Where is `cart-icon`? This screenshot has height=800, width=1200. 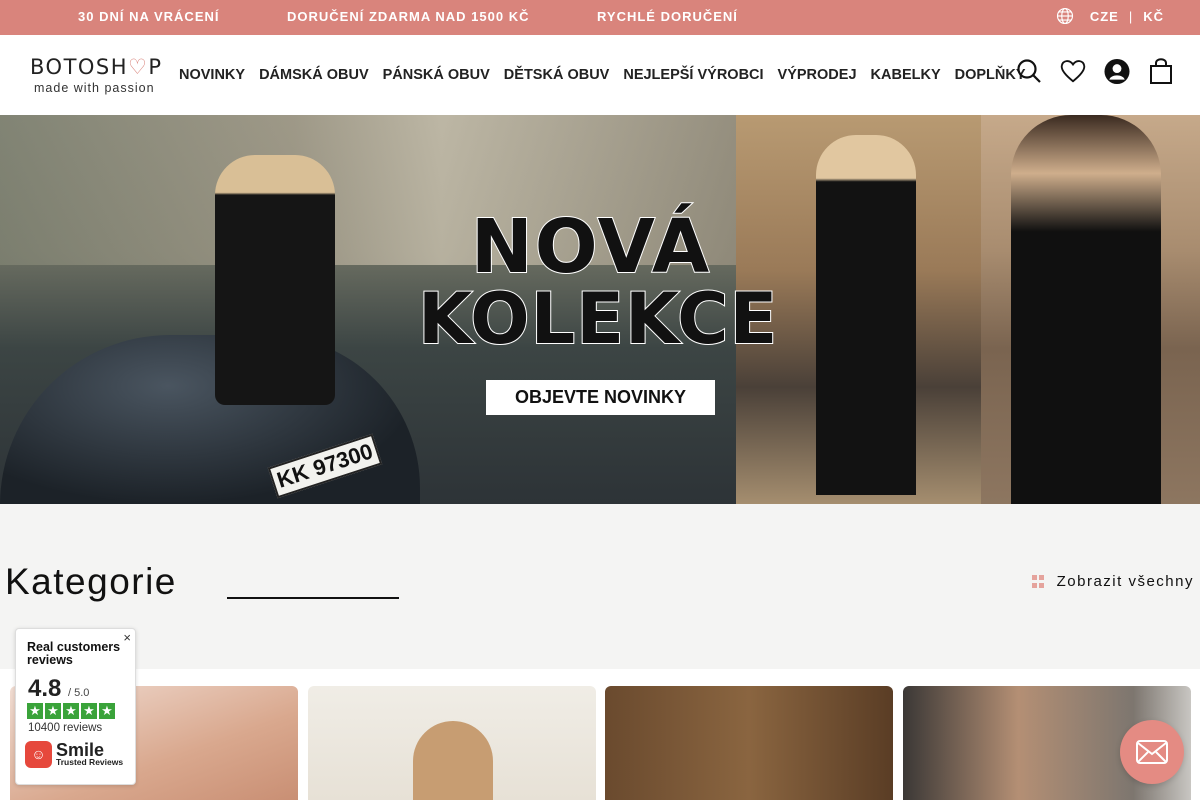 cart-icon is located at coordinates (1161, 71).